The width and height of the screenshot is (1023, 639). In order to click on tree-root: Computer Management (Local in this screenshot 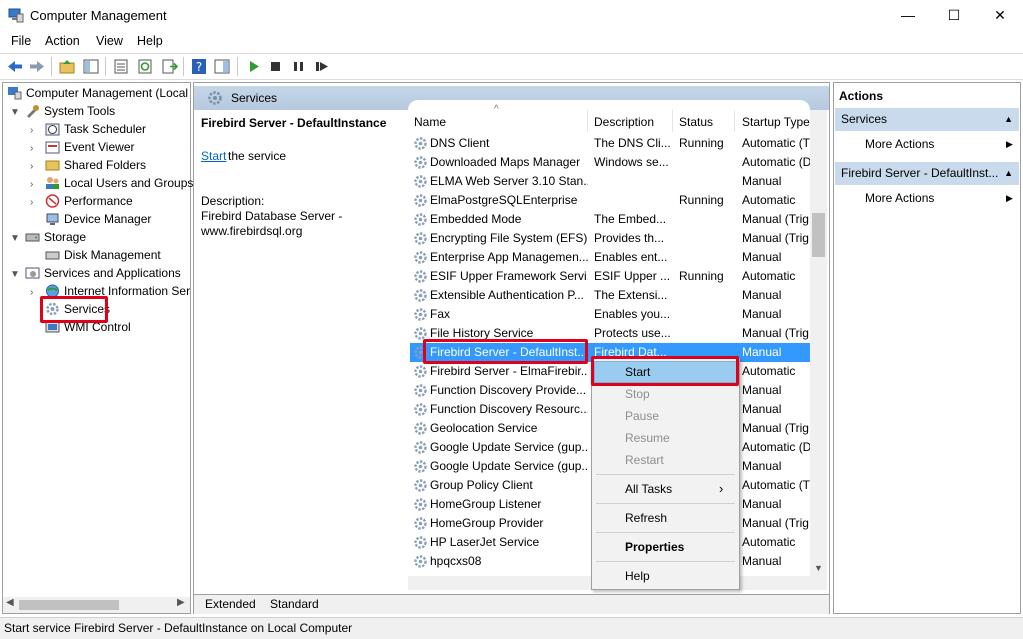, I will do `click(97, 93)`.